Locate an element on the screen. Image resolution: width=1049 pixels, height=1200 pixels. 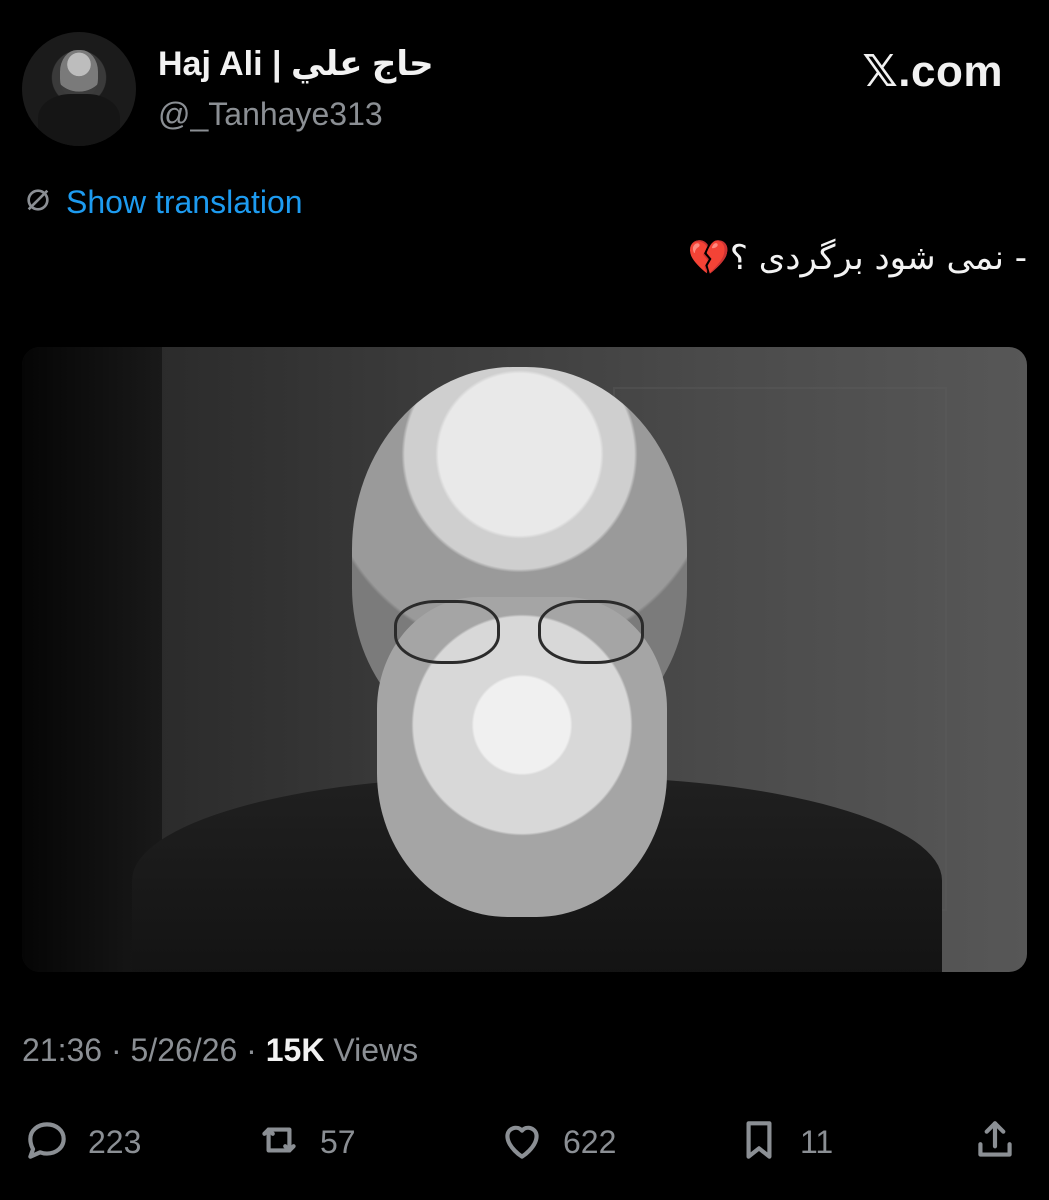
site-label: 𝕏.com is located at coordinates (932, 71).